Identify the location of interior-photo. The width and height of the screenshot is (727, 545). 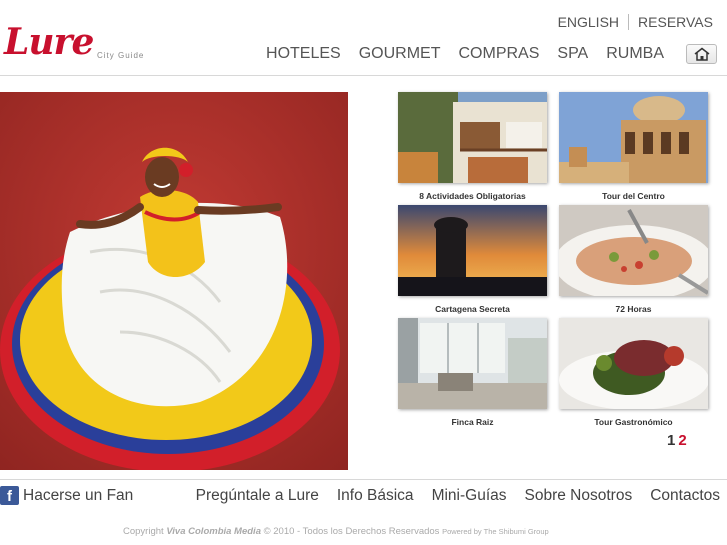
(472, 363).